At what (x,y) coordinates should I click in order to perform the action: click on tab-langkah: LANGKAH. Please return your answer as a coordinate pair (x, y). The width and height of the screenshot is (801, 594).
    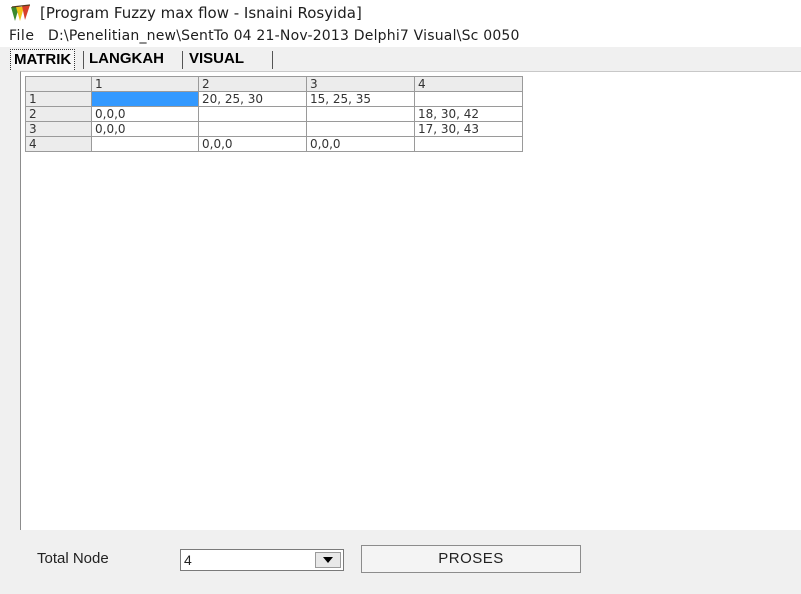
    Looking at the image, I should click on (126, 59).